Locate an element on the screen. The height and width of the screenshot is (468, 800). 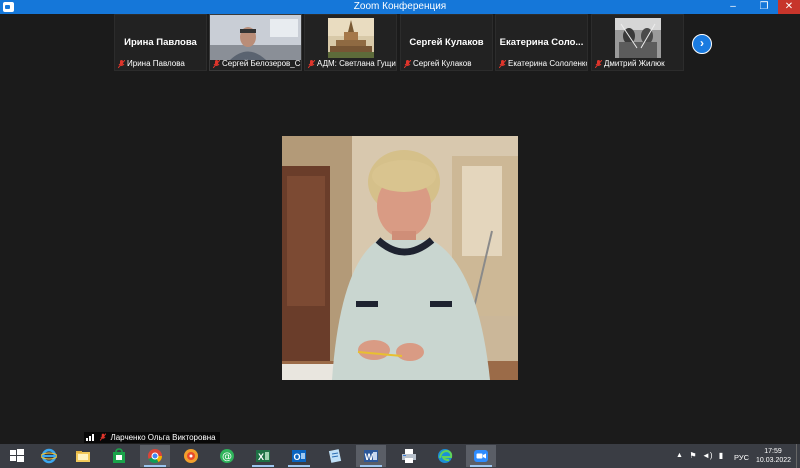
mail-at-icon: @ is located at coordinates (227, 456).